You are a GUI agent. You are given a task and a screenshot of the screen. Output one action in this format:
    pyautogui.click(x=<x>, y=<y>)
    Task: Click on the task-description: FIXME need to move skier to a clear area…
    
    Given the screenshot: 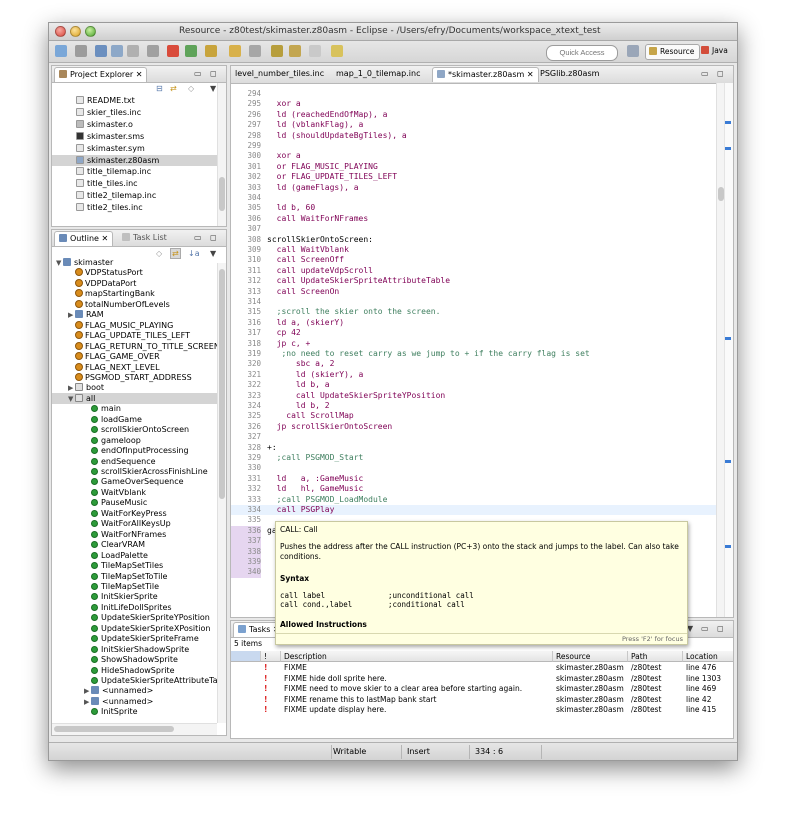 What is the action you would take?
    pyautogui.click(x=417, y=689)
    